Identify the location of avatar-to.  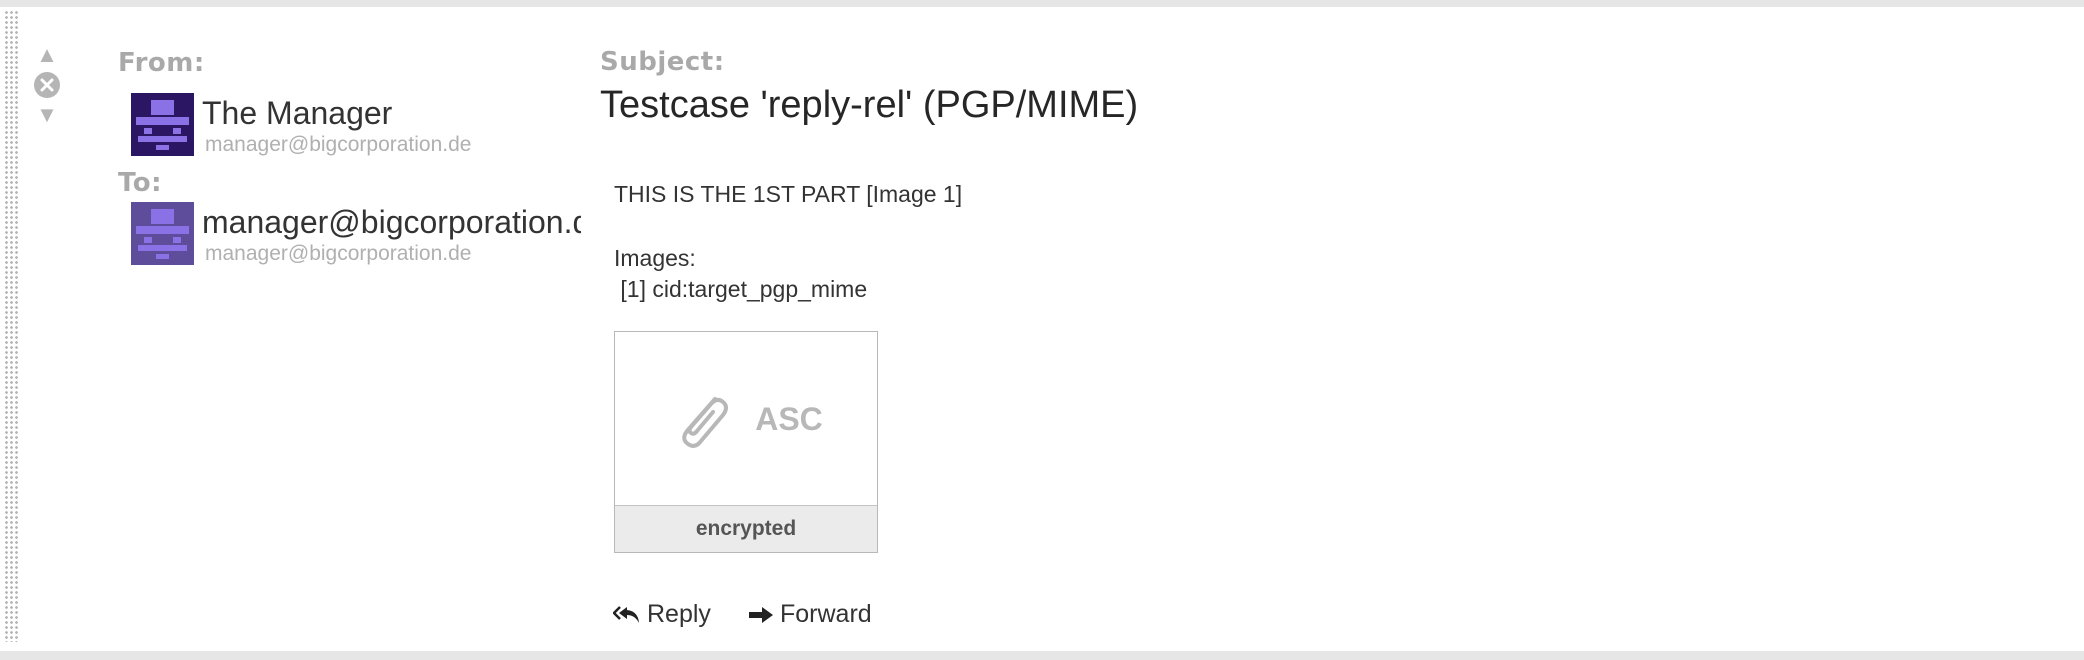
(162, 233).